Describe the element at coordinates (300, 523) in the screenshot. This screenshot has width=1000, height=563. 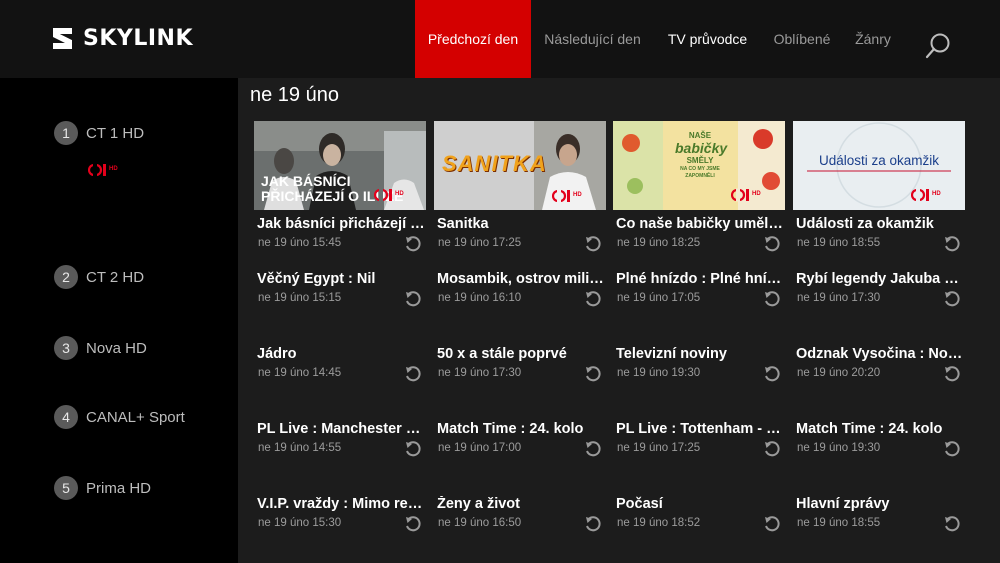
I see `program-time: ne 19 úno 15:30` at that location.